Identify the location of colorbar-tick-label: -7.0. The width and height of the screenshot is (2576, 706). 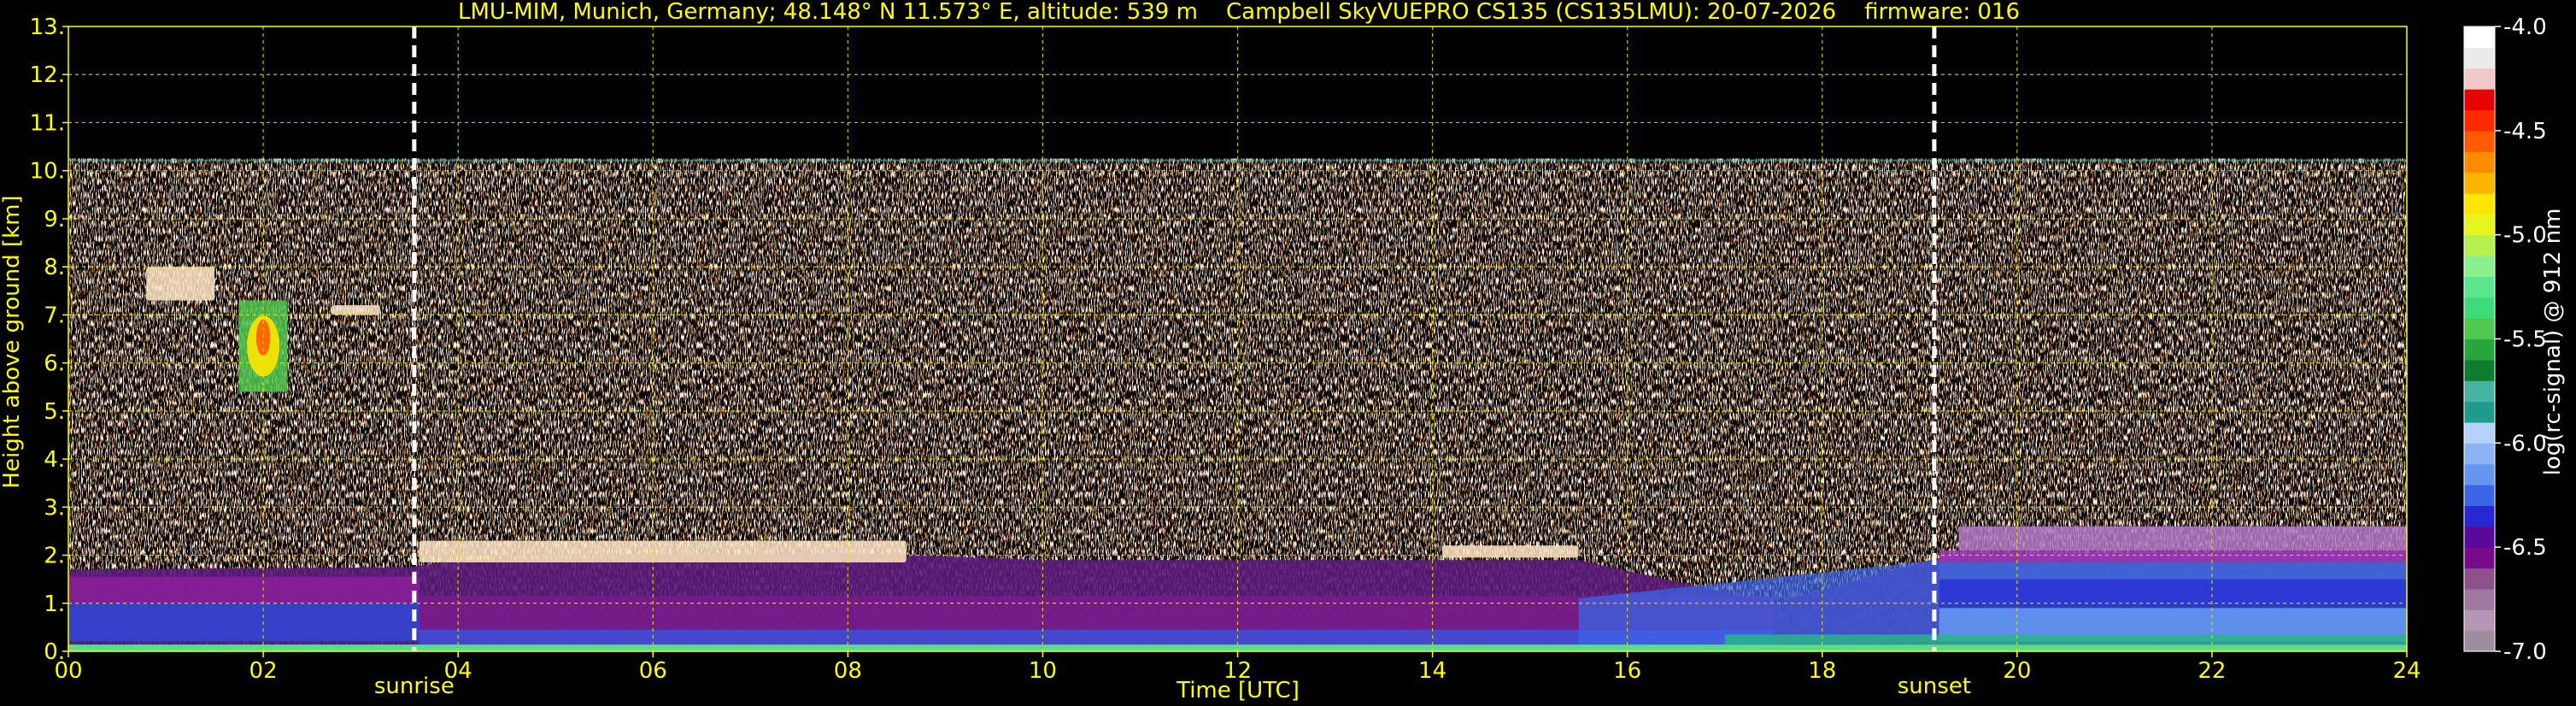
(2525, 652).